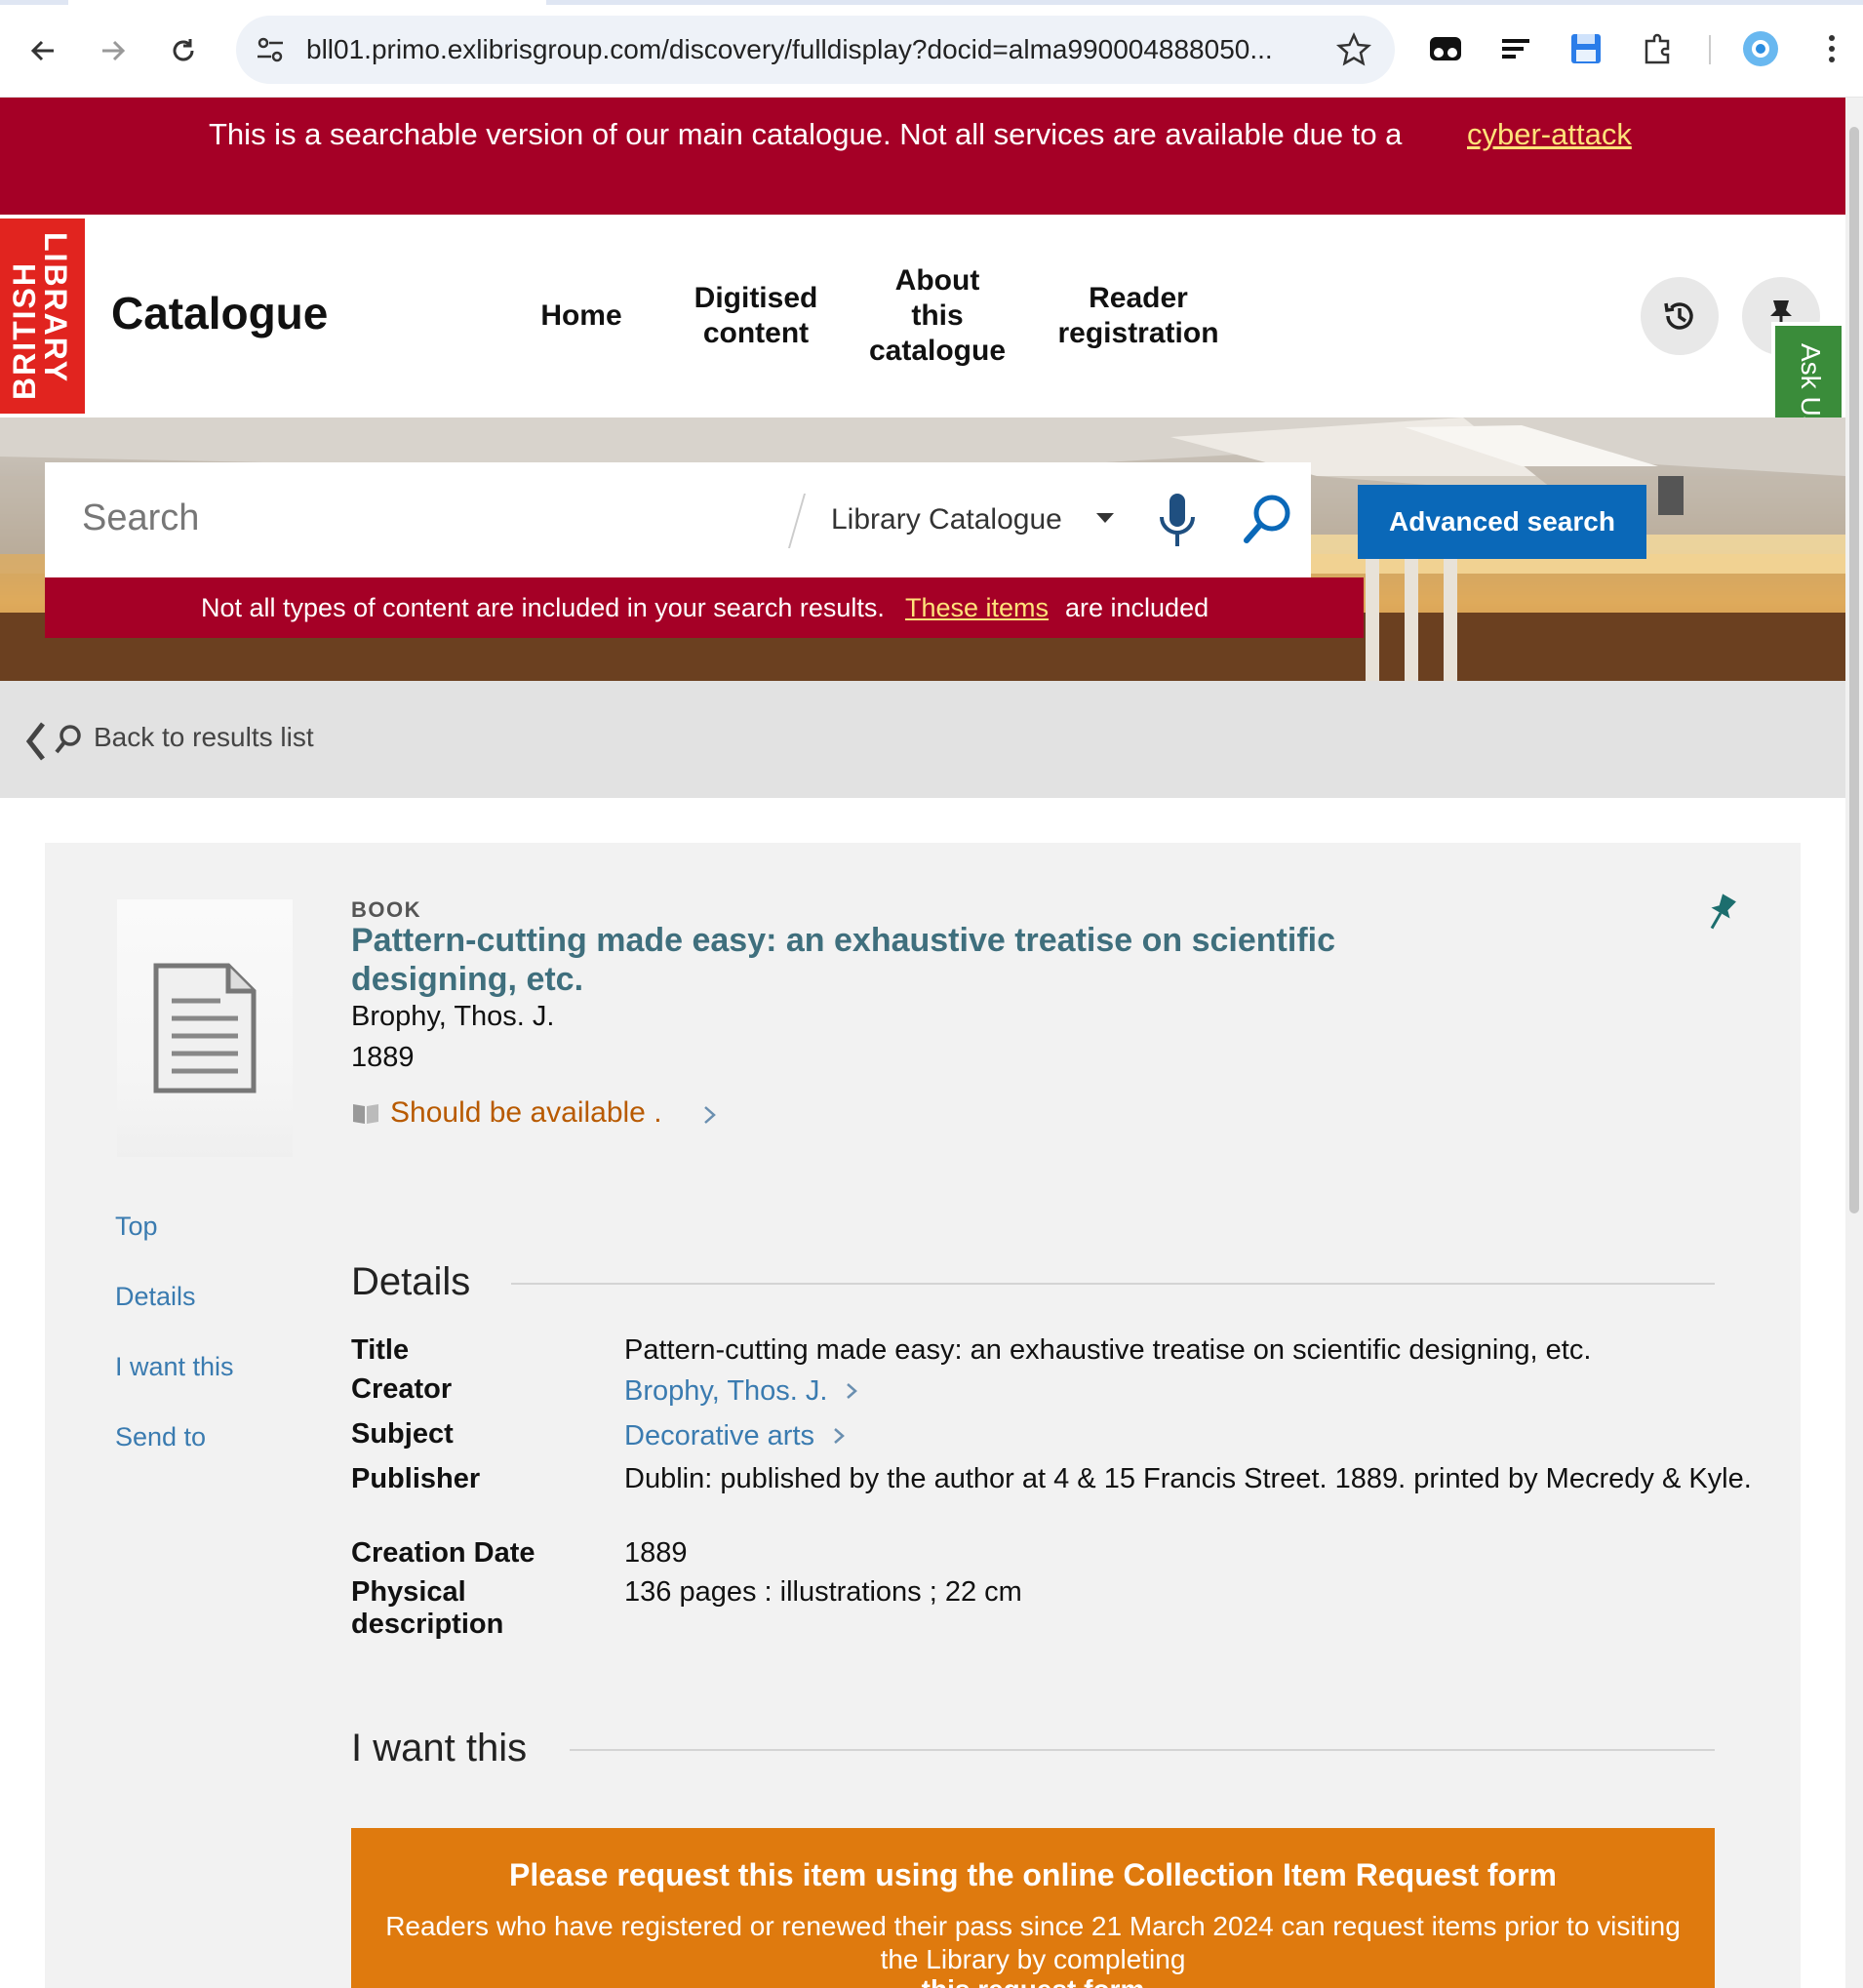 The height and width of the screenshot is (1988, 1863). I want to click on detail-label-physical-description: Physical description, so click(427, 1608).